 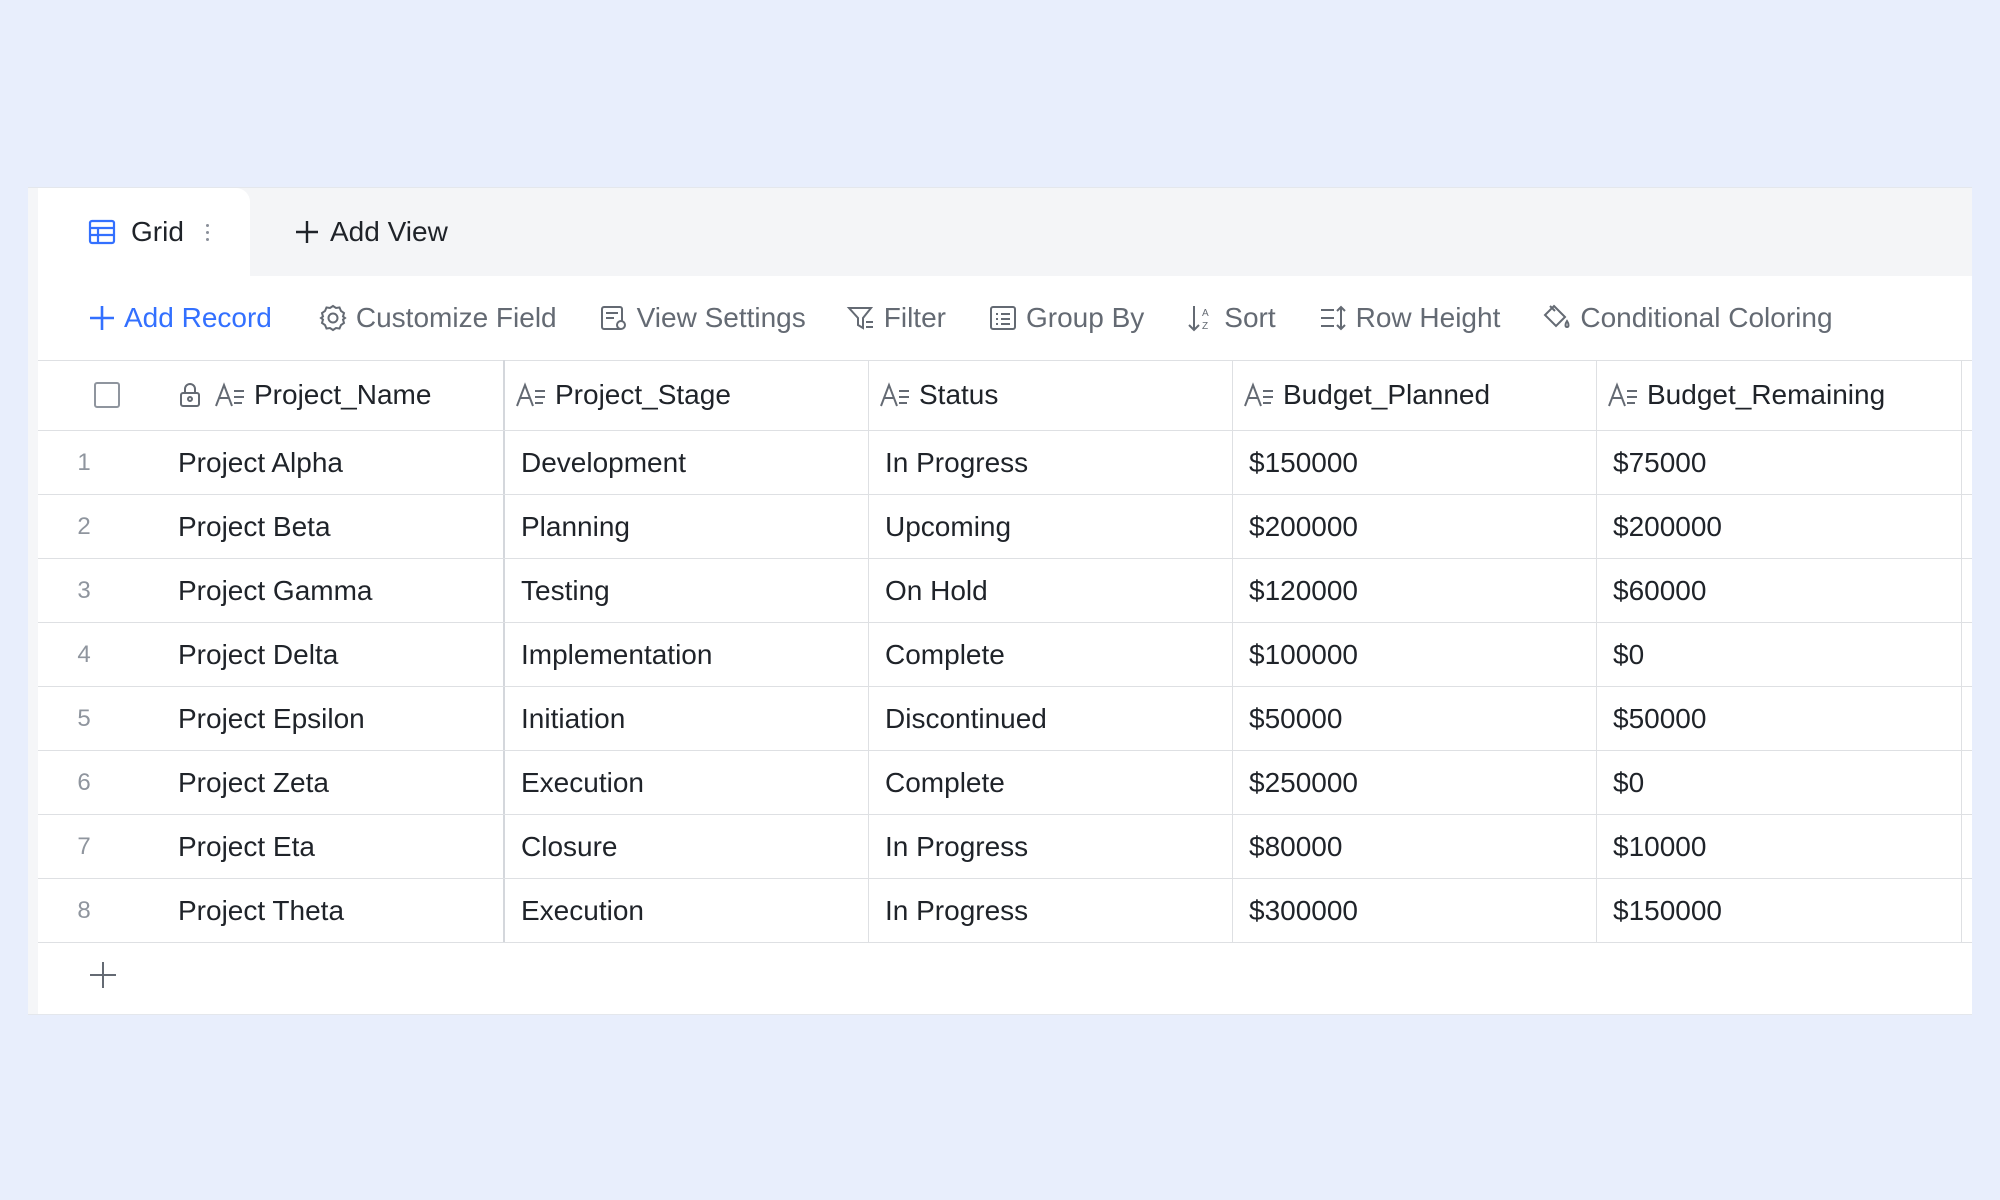 I want to click on cell-project-name: Project Eta, so click(x=341, y=846).